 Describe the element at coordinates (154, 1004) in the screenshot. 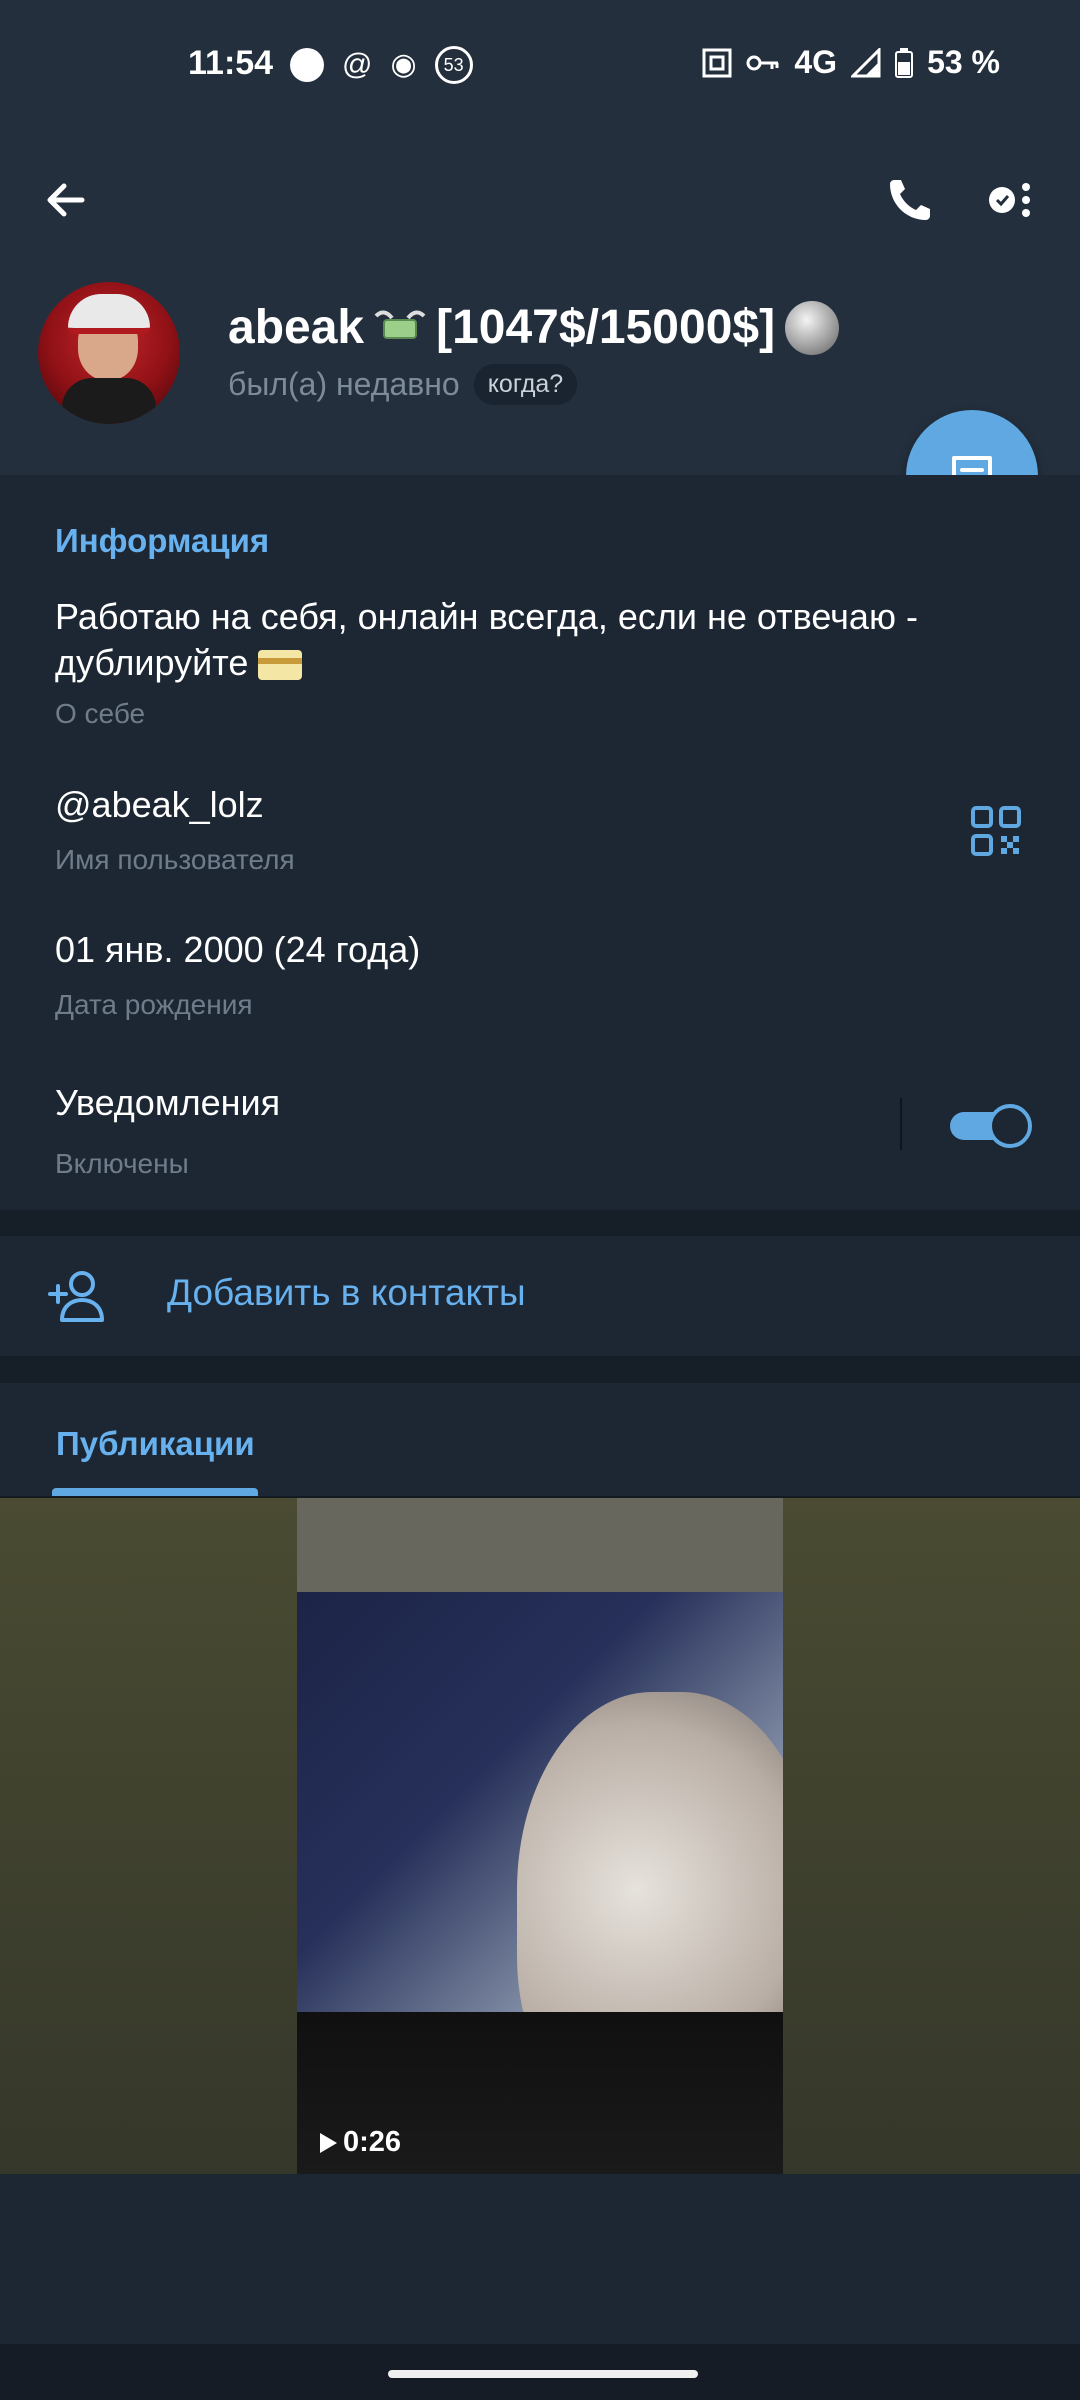

I see `birthday-label: Дата рождения` at that location.